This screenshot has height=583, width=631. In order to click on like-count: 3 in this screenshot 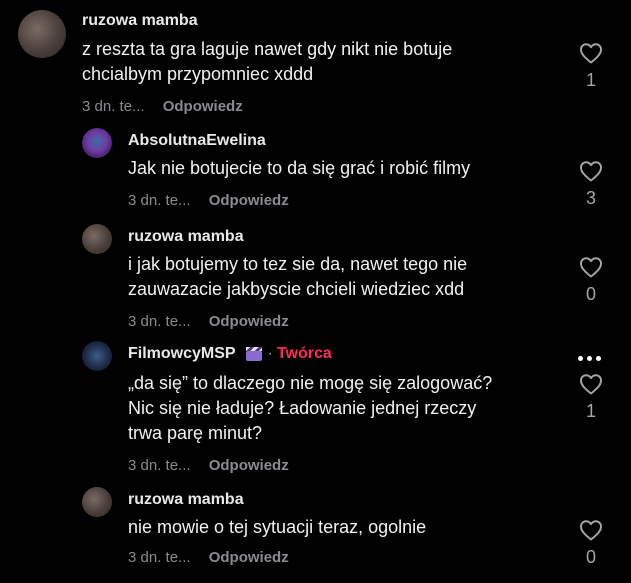, I will do `click(590, 198)`.